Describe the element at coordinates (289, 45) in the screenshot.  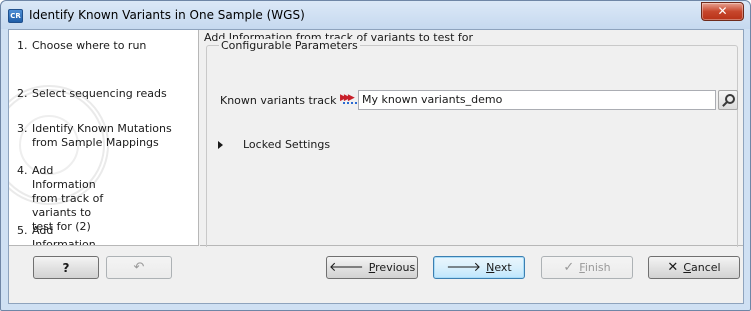
I see `group-title: Configurable Parameters` at that location.